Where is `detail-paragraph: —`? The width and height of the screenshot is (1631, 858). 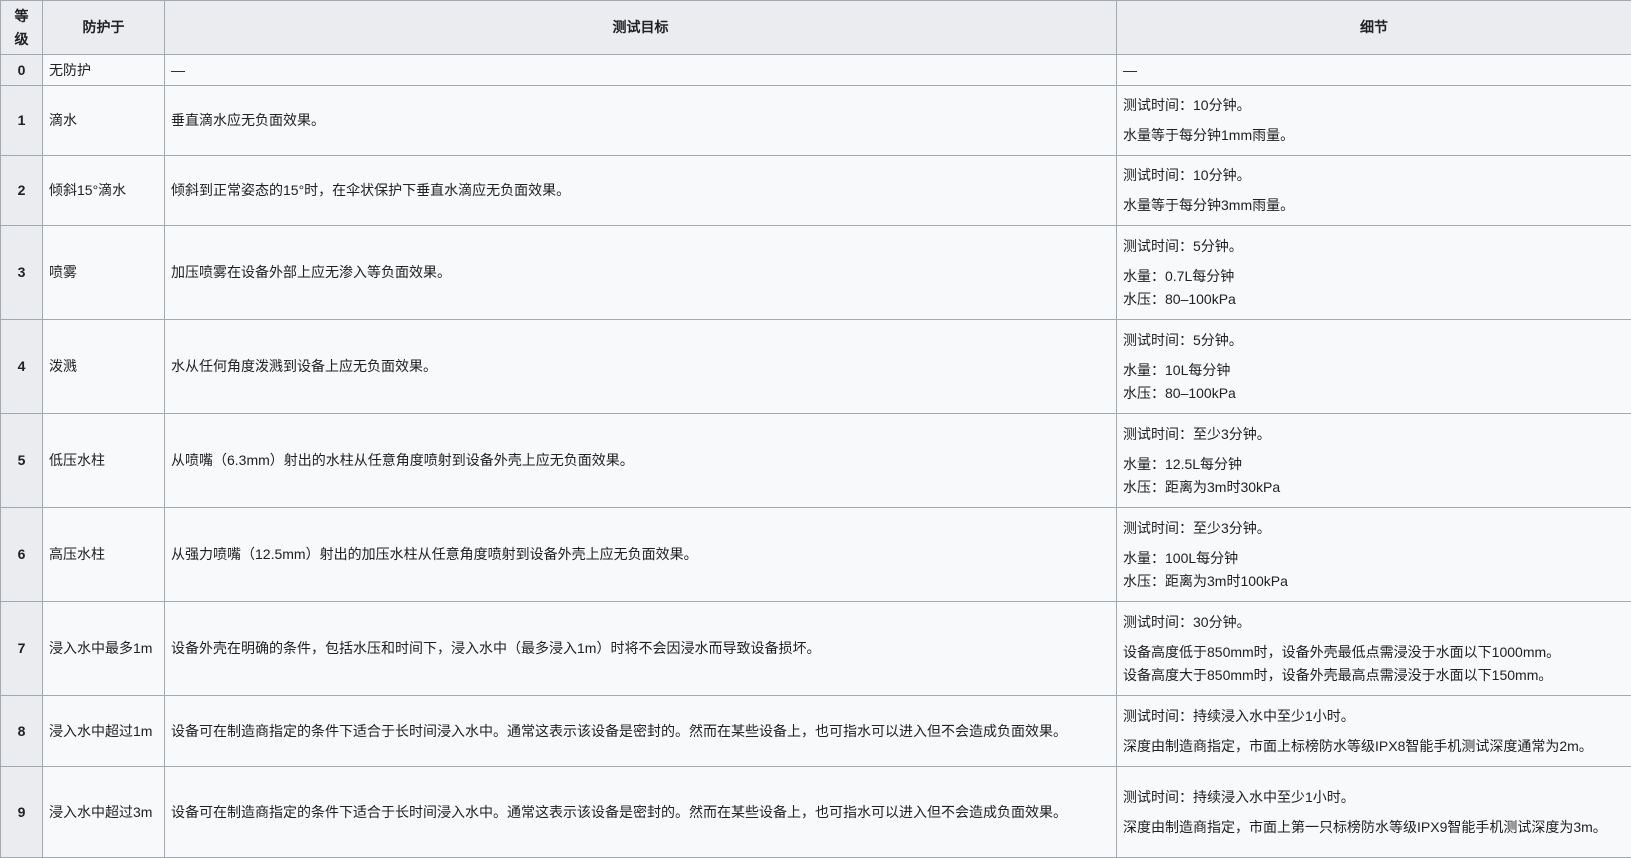 detail-paragraph: — is located at coordinates (1374, 70).